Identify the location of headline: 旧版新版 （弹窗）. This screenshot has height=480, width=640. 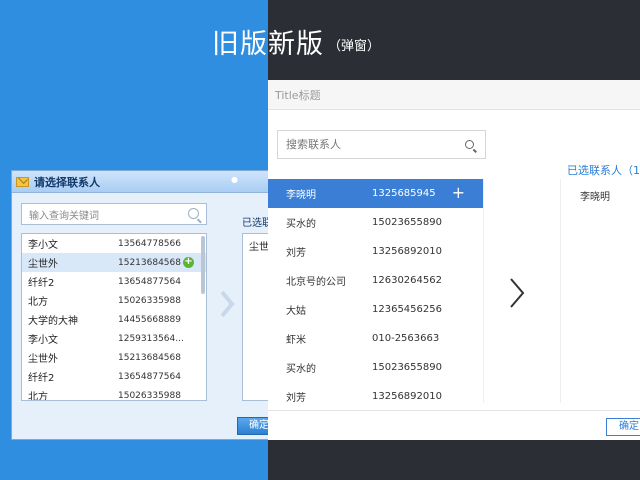
(296, 41).